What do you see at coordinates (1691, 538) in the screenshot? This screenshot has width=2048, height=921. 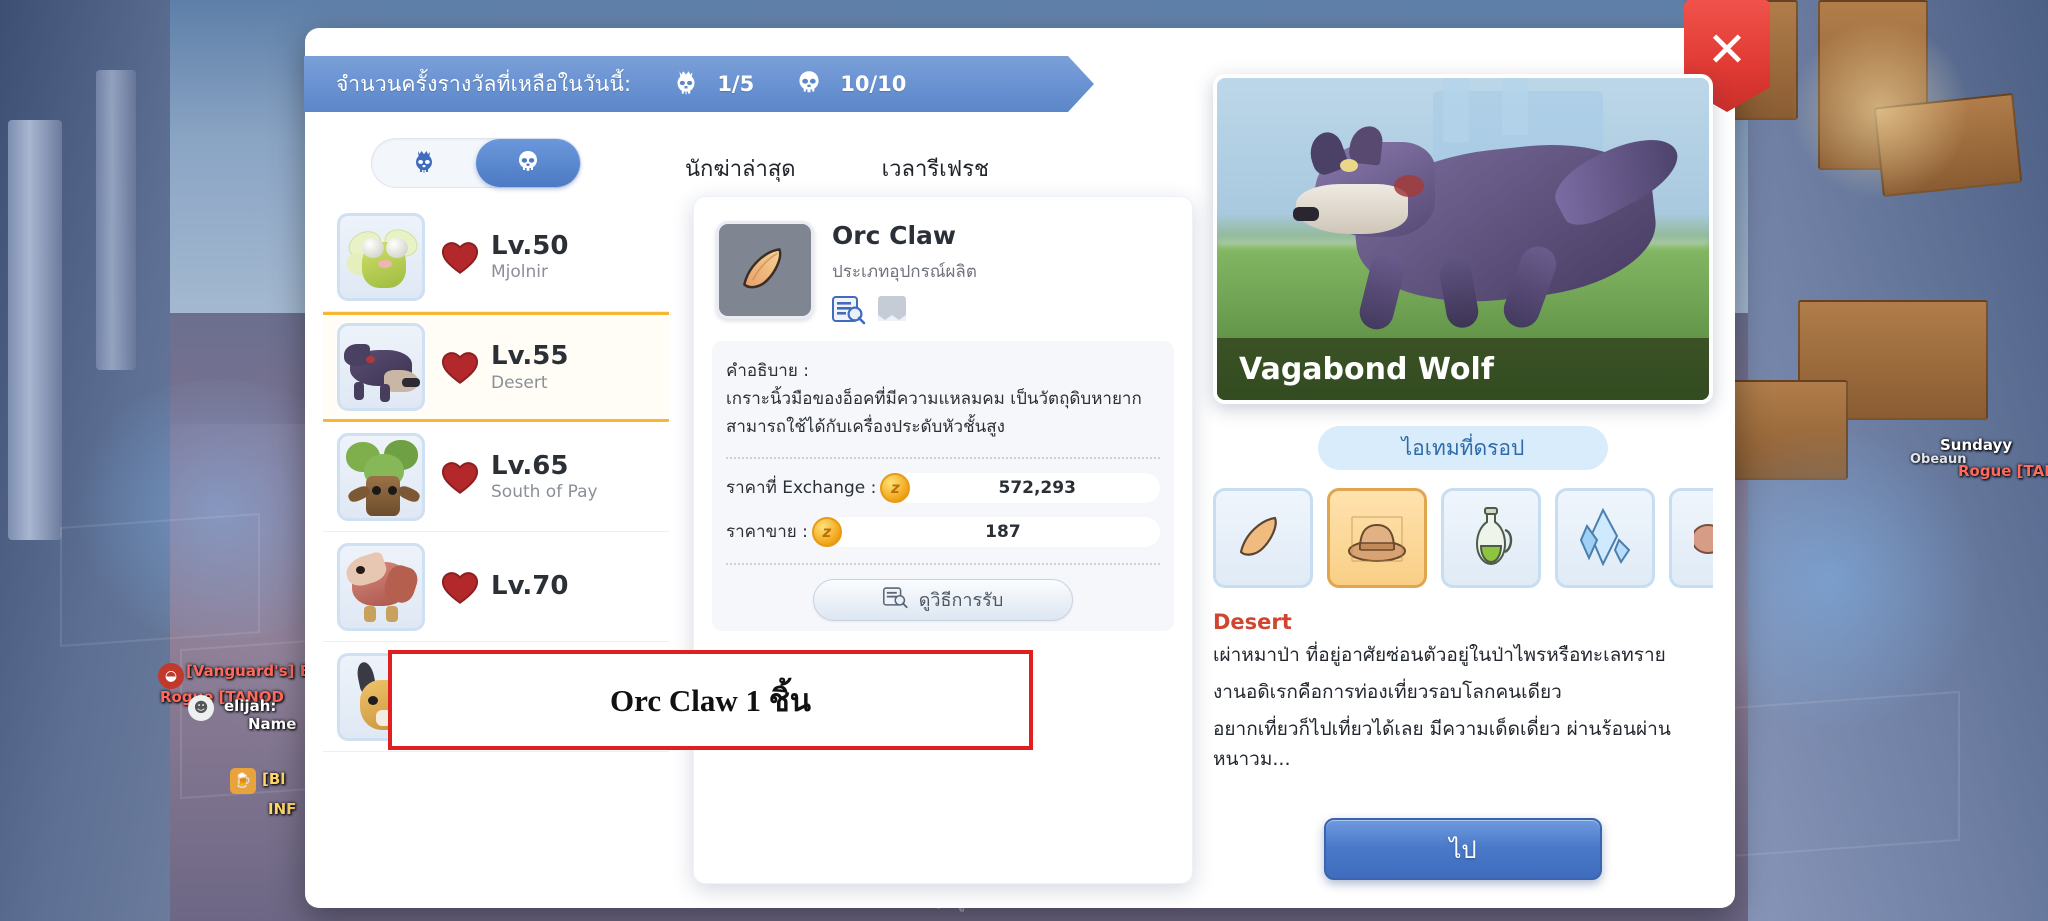 I see `drop-slot-partial` at bounding box center [1691, 538].